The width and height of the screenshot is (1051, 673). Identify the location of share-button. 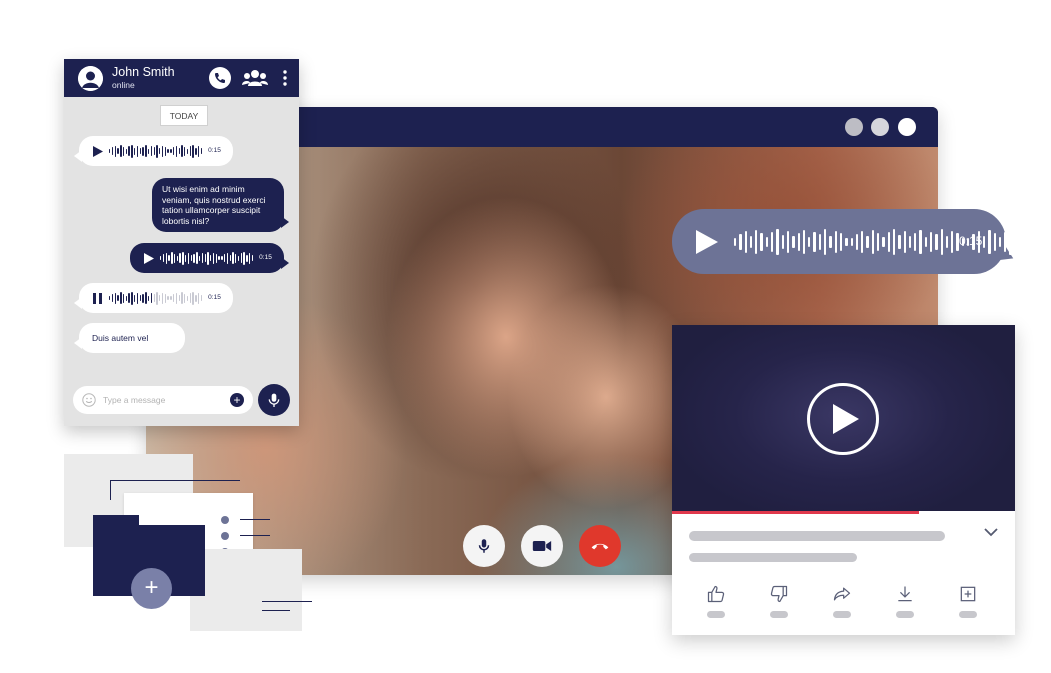
(842, 594).